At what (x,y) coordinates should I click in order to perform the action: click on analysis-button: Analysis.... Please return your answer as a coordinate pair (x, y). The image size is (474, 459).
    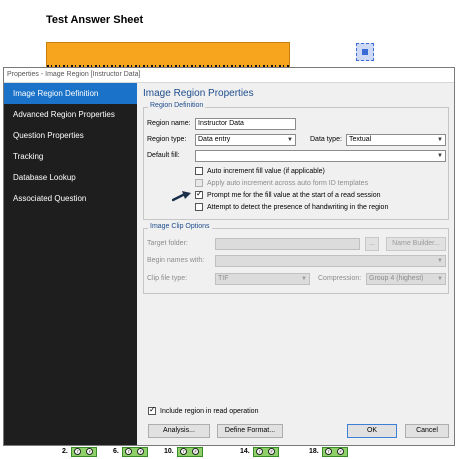
    Looking at the image, I should click on (179, 431).